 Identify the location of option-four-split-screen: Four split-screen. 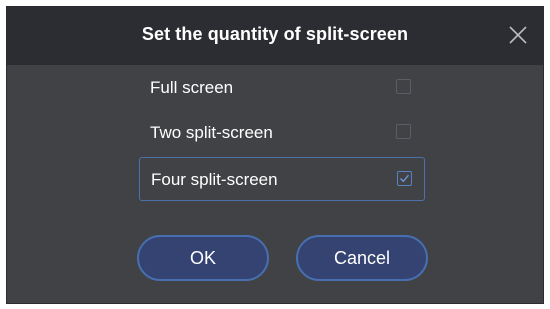
(282, 179).